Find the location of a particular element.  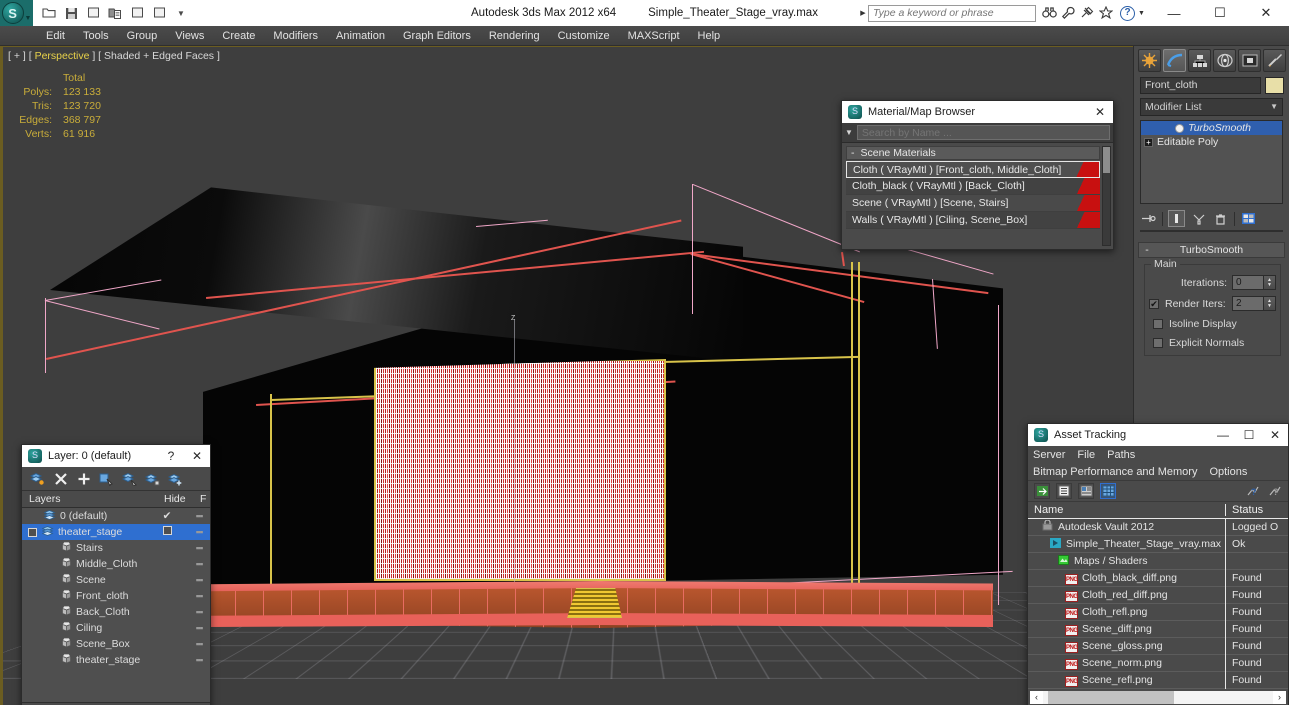

asset-horizontal-scrollbar: ‹ › is located at coordinates (1158, 697).